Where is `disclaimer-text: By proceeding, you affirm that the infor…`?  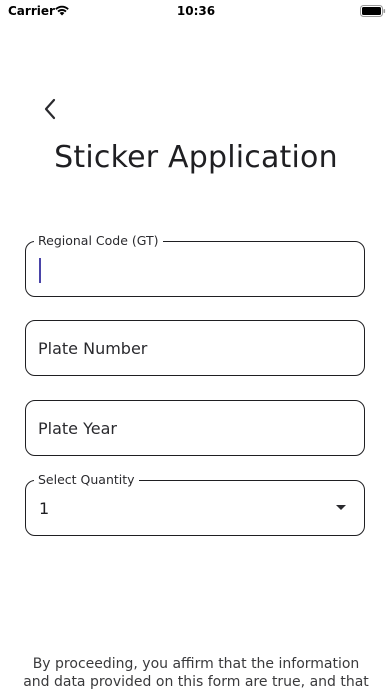
disclaimer-text: By proceeding, you affirm that the infor… is located at coordinates (196, 673).